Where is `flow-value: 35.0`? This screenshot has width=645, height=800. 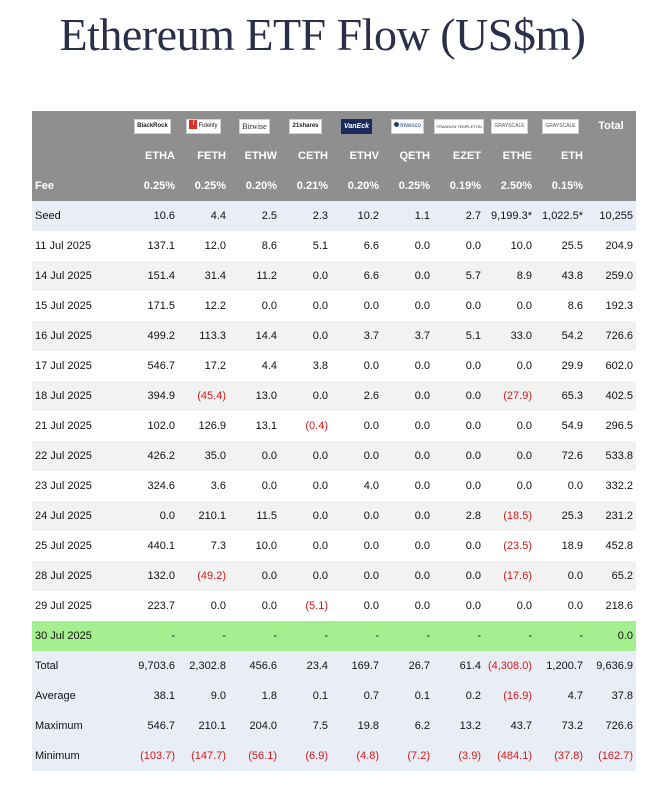 flow-value: 35.0 is located at coordinates (203, 456).